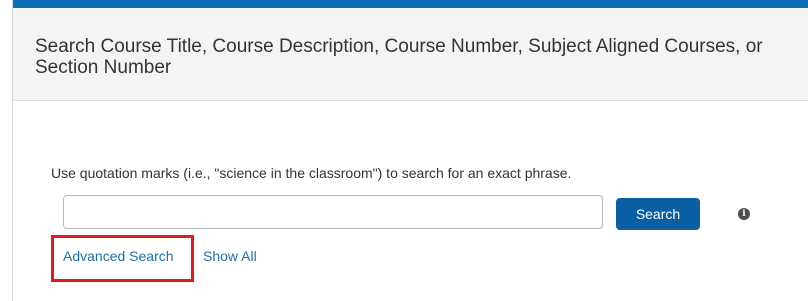 This screenshot has height=301, width=808. What do you see at coordinates (333, 212) in the screenshot?
I see `search-input` at bounding box center [333, 212].